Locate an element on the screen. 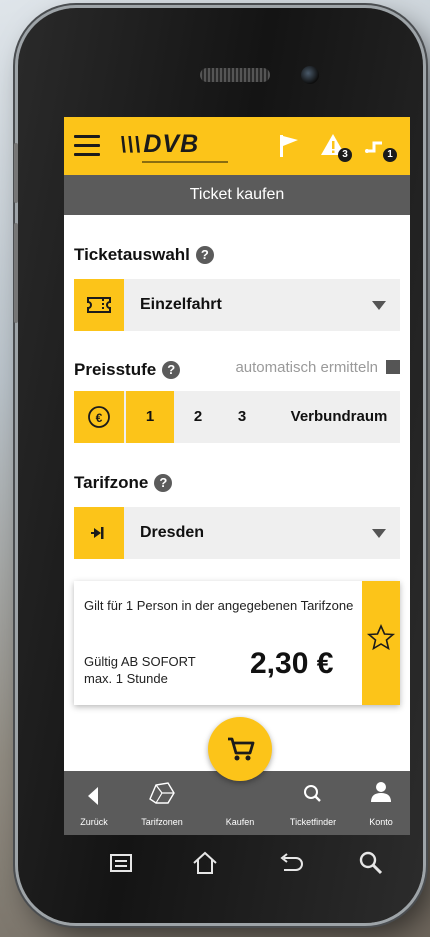 The width and height of the screenshot is (430, 937). checkbox is located at coordinates (393, 367).